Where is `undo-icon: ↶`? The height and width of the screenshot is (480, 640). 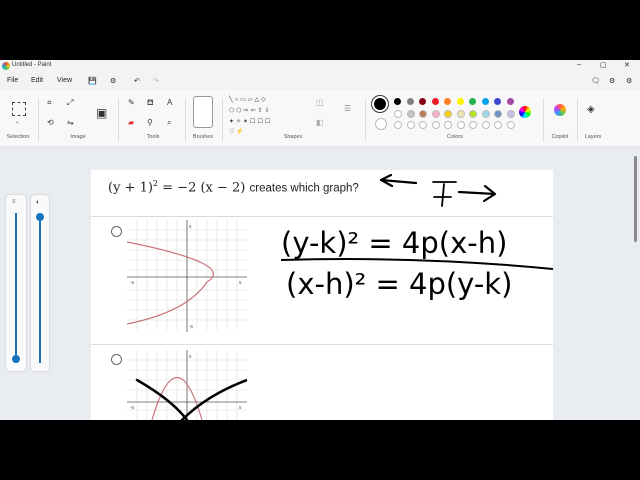
undo-icon: ↶ is located at coordinates (137, 81).